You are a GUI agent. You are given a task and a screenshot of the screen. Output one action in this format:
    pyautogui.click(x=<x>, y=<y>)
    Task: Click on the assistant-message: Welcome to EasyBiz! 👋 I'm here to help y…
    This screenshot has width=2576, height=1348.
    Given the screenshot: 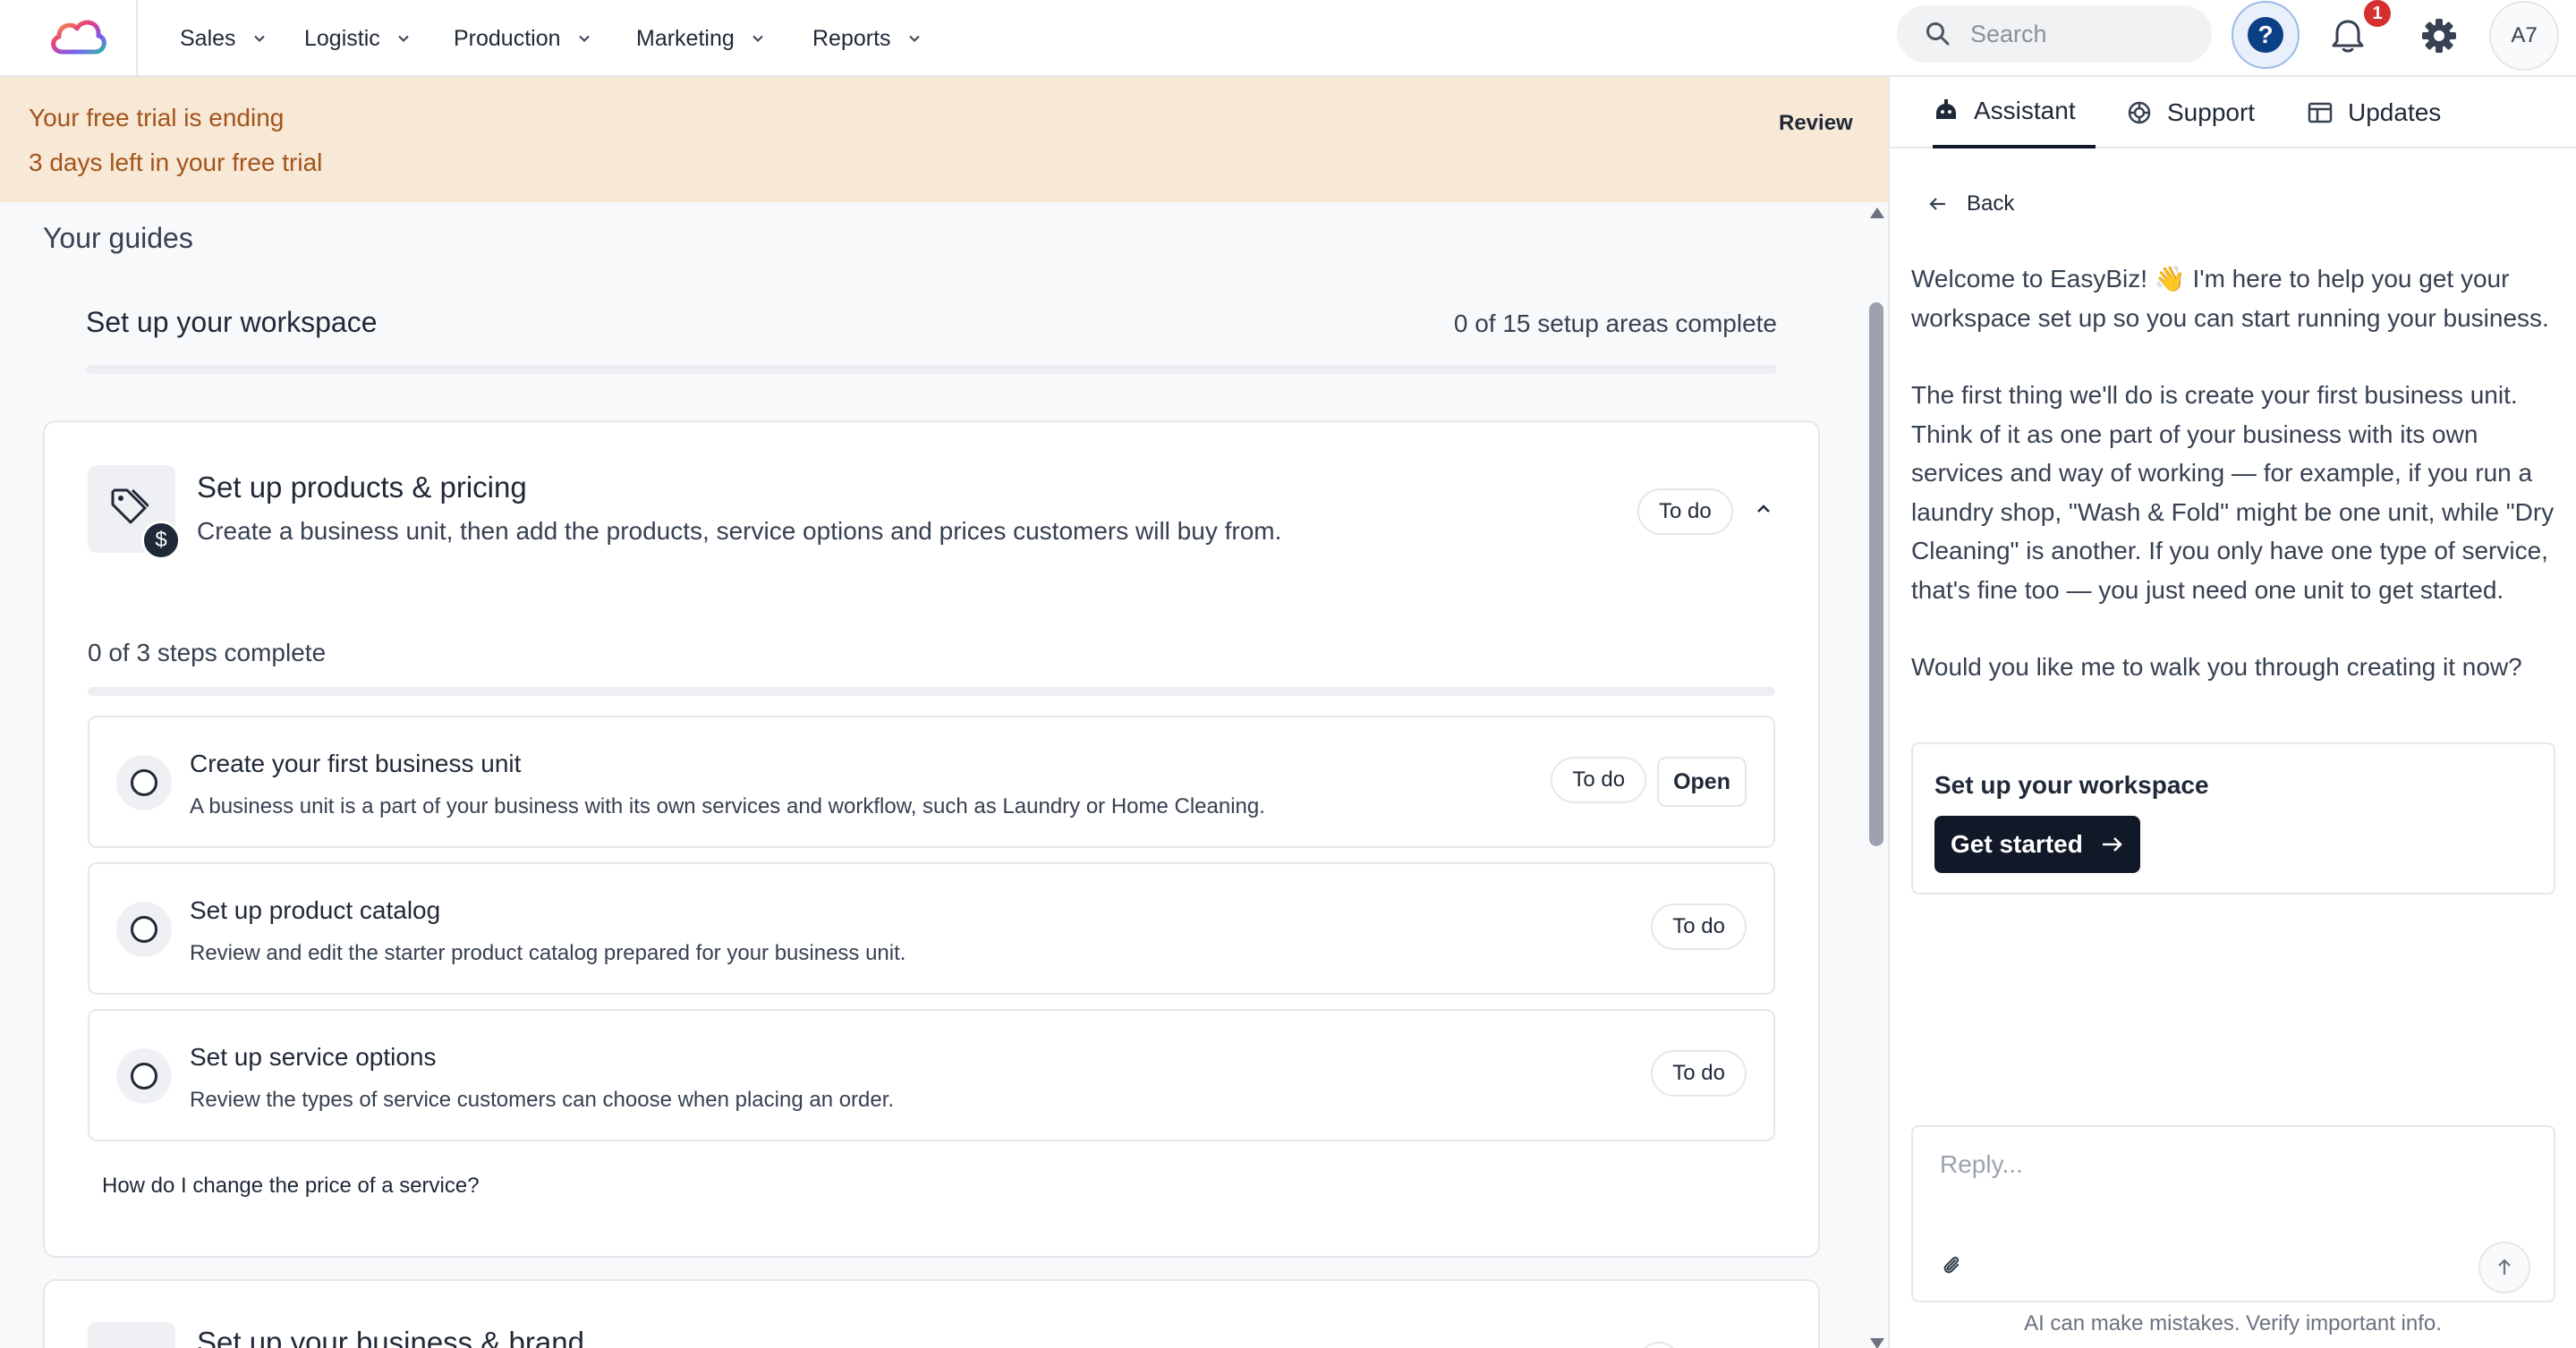 What is the action you would take?
    pyautogui.click(x=2233, y=473)
    